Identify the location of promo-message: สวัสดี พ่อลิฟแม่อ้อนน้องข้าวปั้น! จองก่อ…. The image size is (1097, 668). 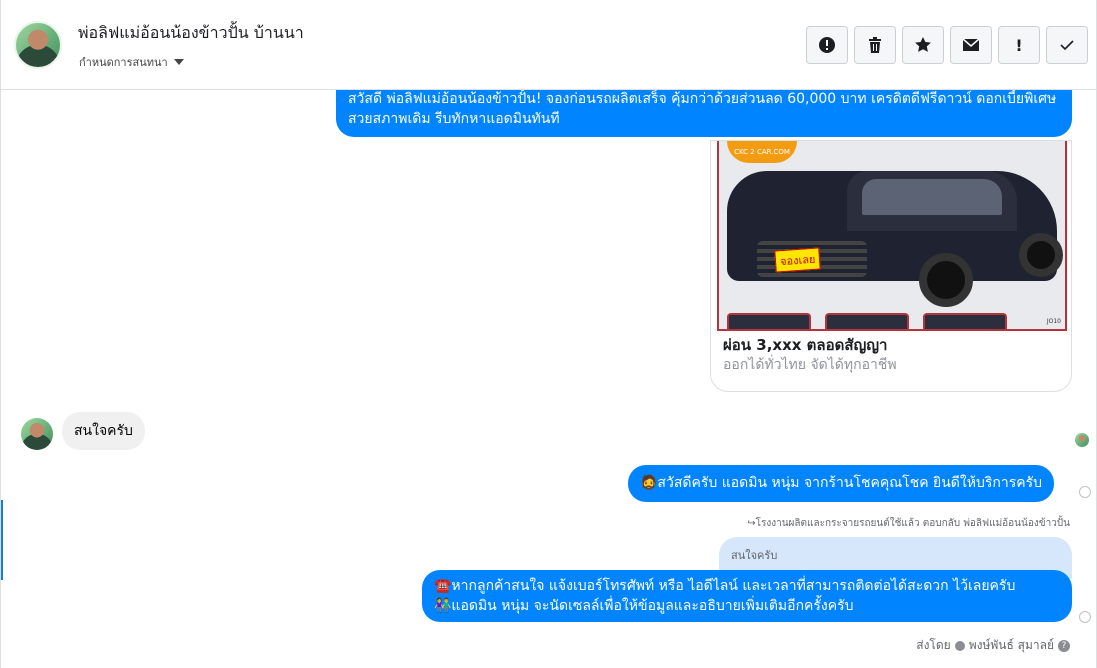
(704, 112).